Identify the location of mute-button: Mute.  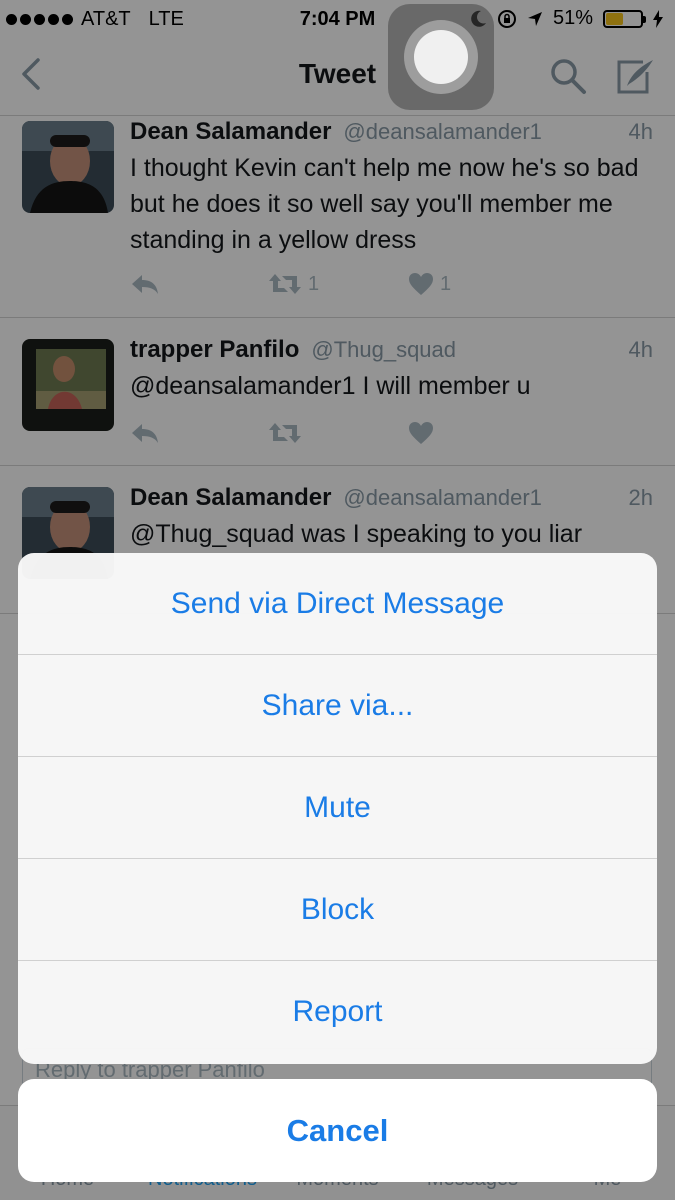
(337, 808).